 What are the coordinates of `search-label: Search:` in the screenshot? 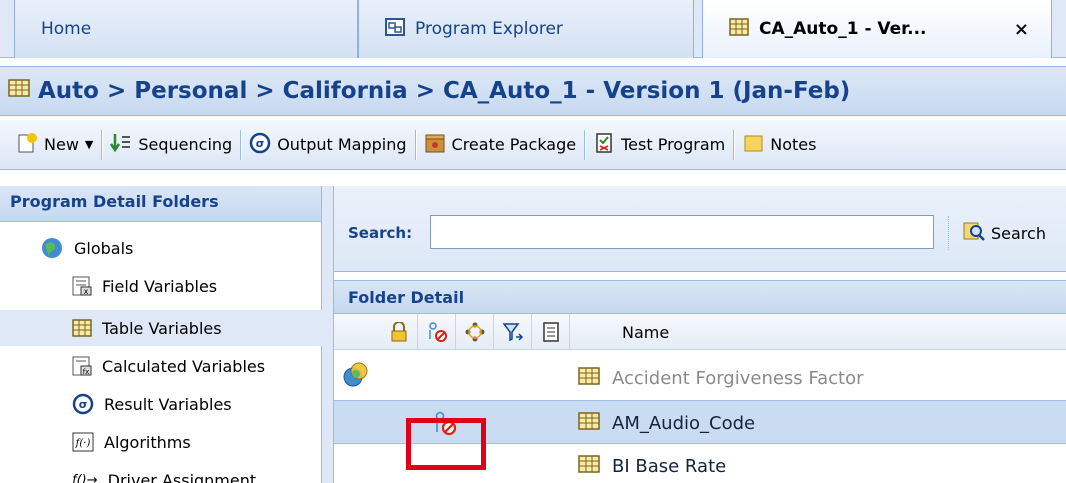 It's located at (380, 233).